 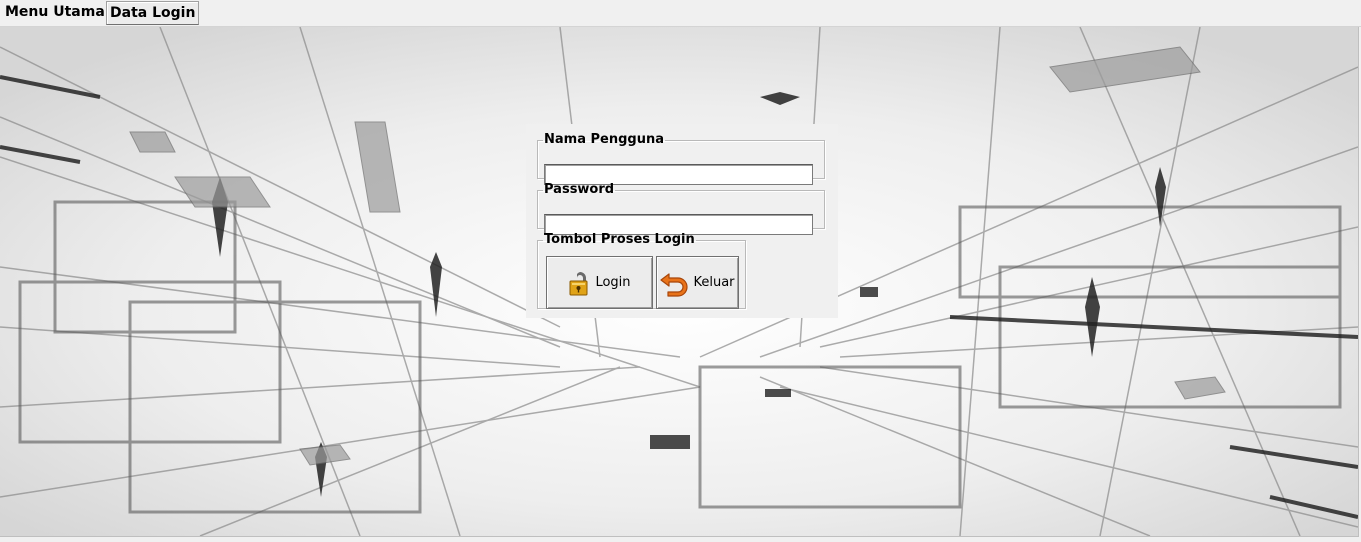 What do you see at coordinates (579, 189) in the screenshot?
I see `password-group-label: Password` at bounding box center [579, 189].